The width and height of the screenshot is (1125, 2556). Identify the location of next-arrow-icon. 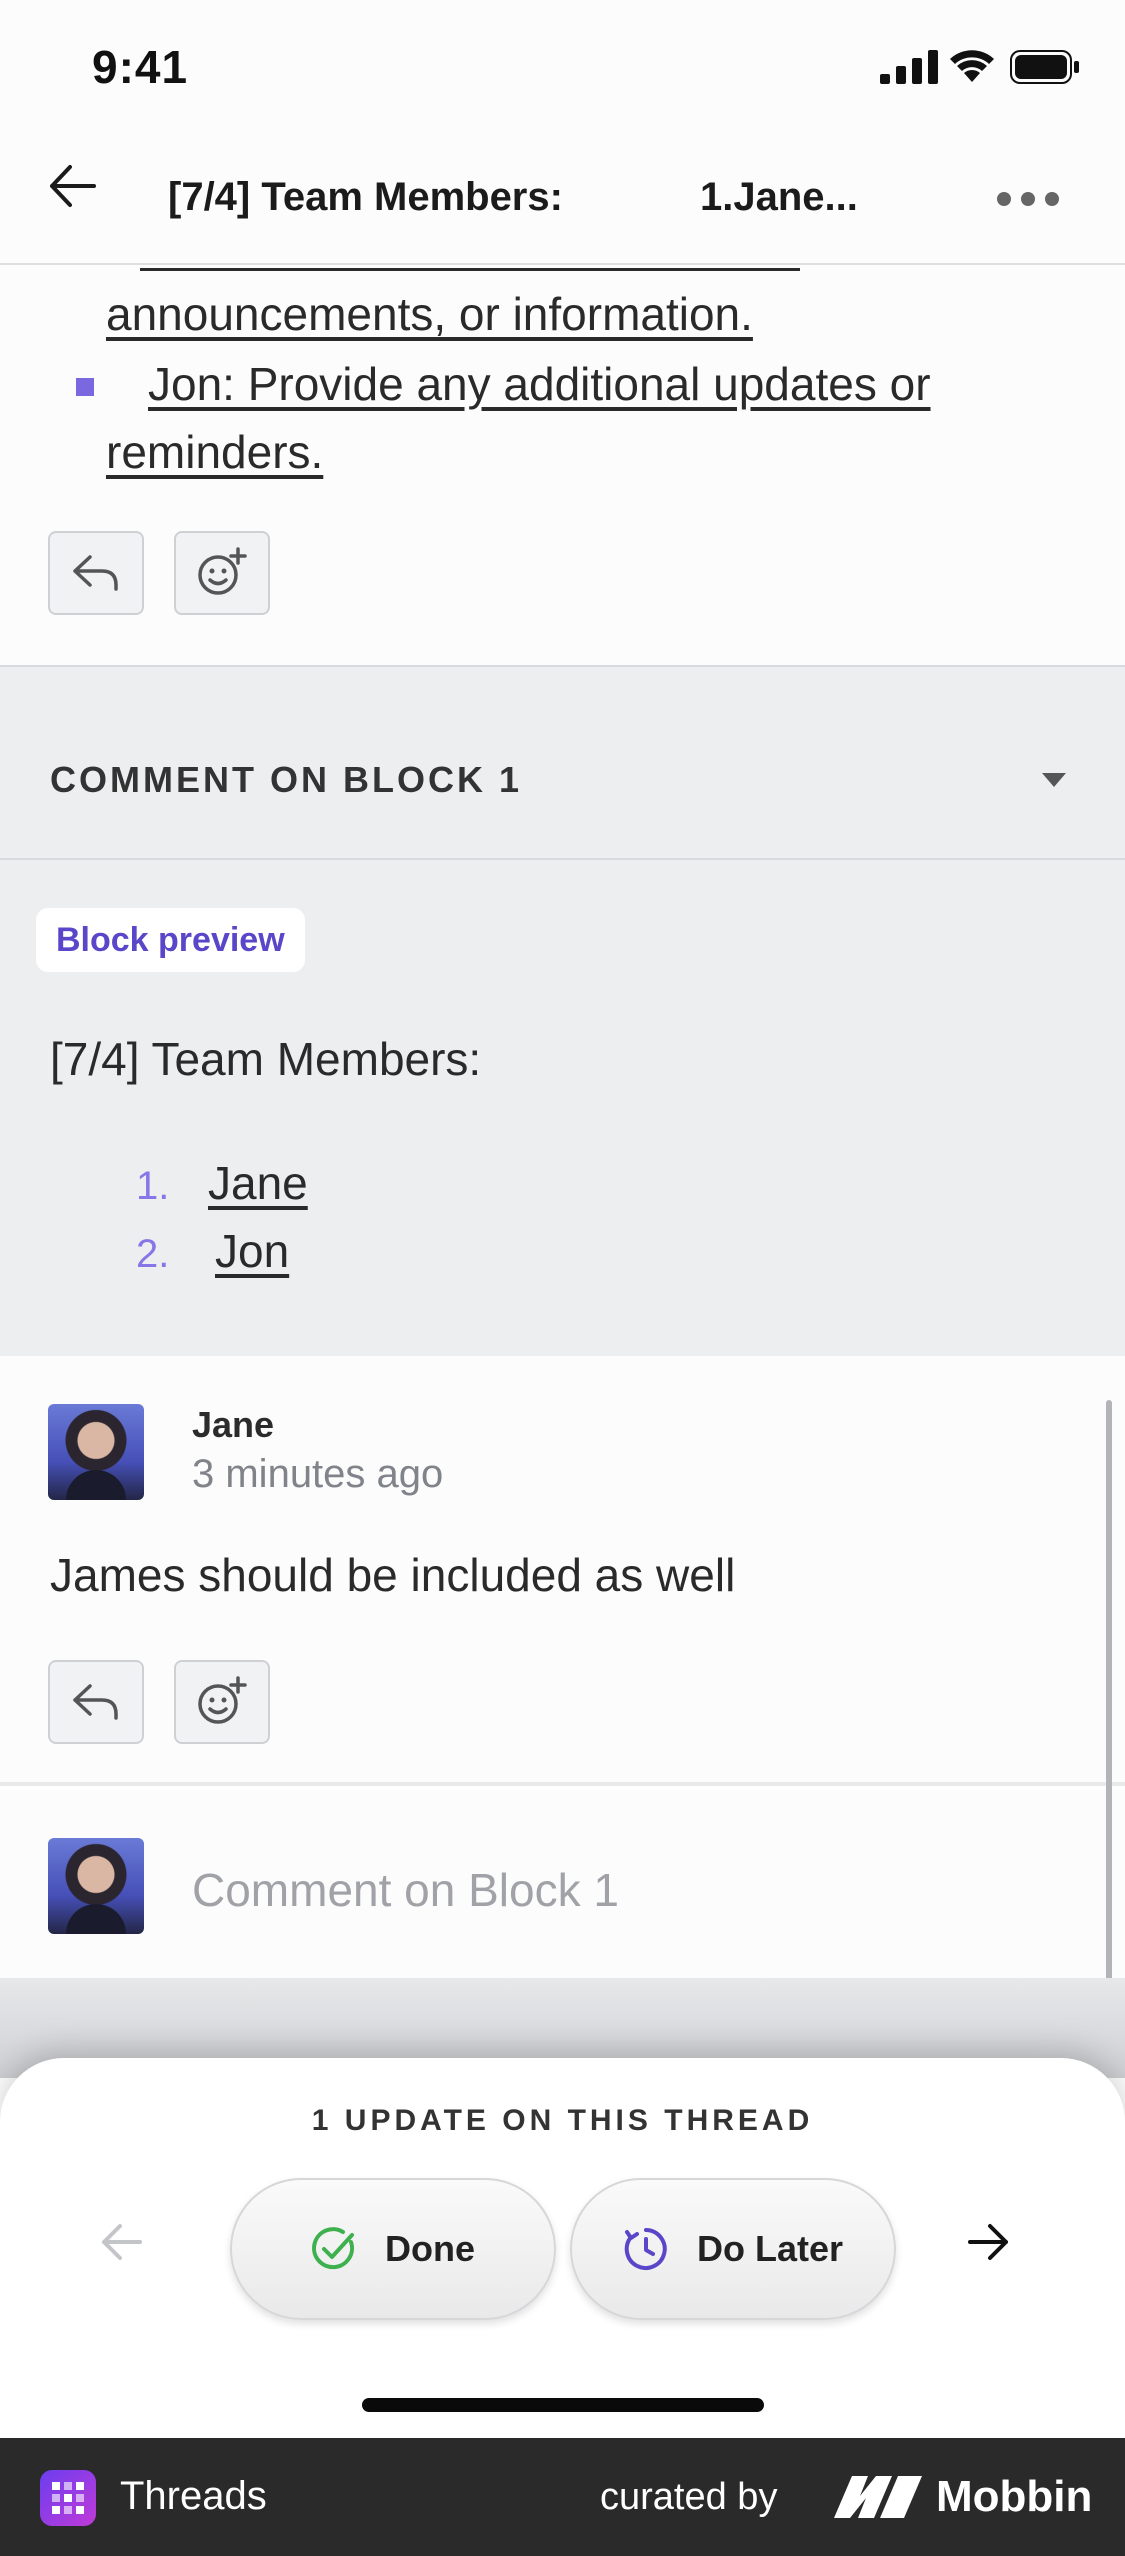
(988, 2242).